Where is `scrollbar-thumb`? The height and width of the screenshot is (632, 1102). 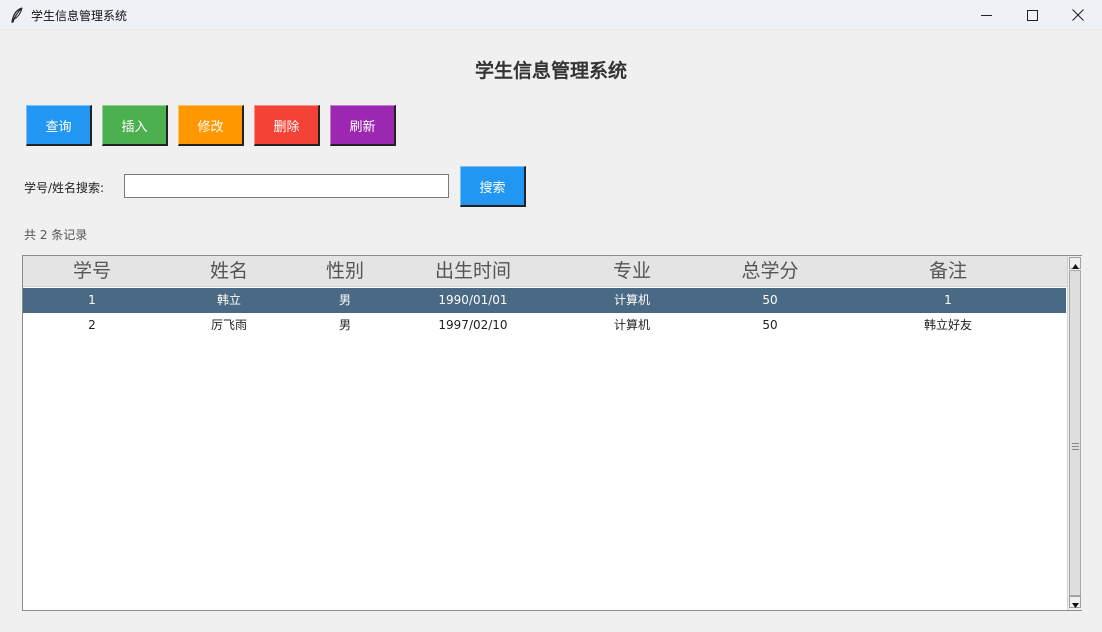
scrollbar-thumb is located at coordinates (1075, 433).